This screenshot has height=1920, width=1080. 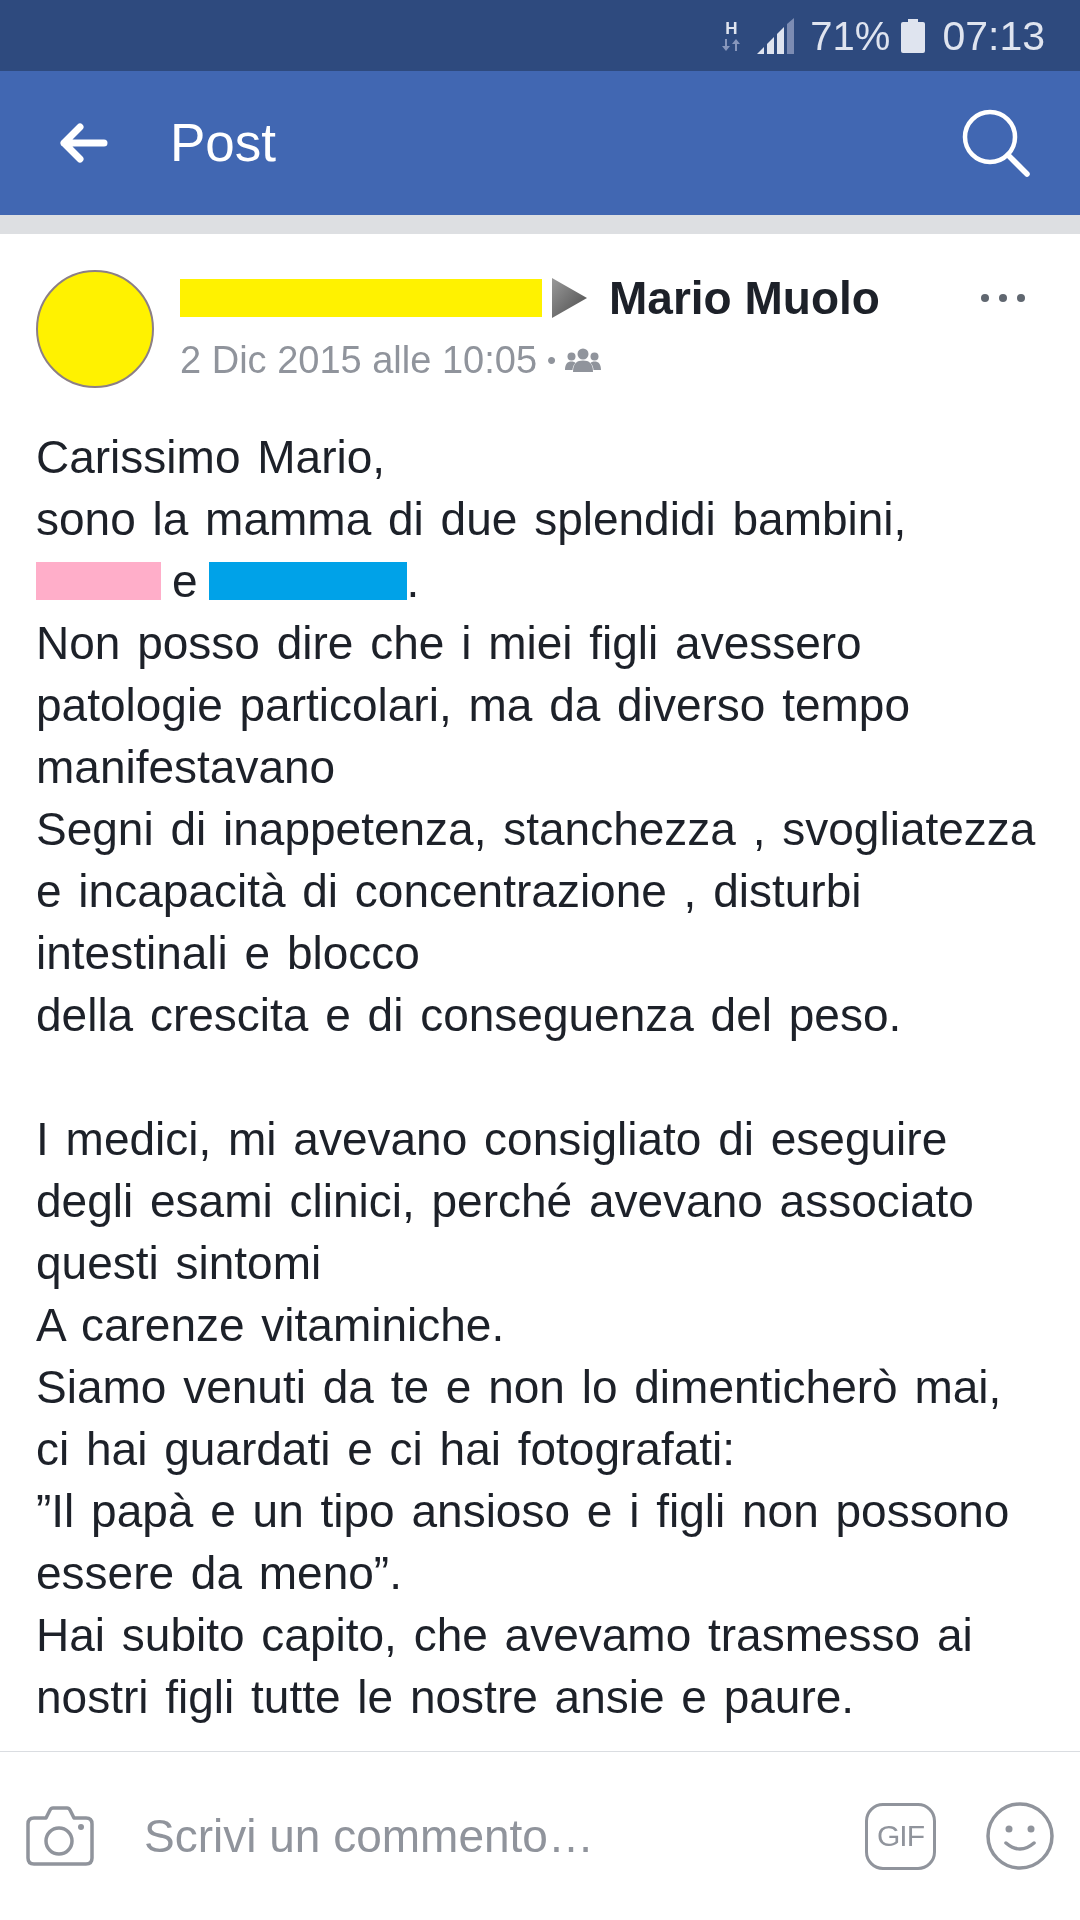 I want to click on post-text: e, so click(x=185, y=581).